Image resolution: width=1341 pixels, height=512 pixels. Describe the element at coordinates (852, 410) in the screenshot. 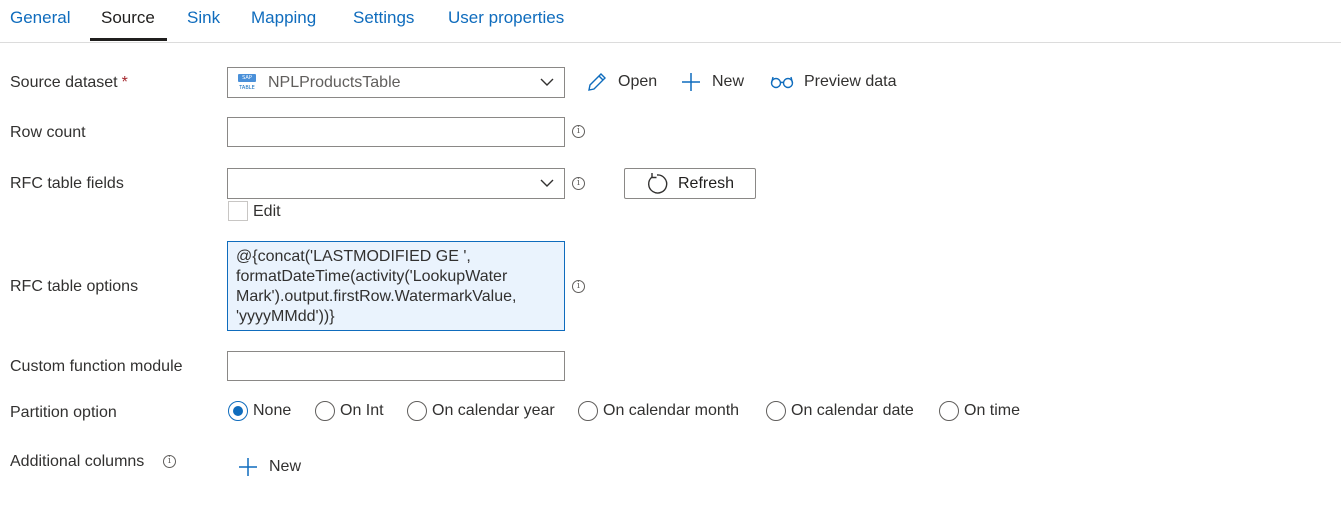

I see `radio-on-calendar-date-label: On calendar date` at that location.